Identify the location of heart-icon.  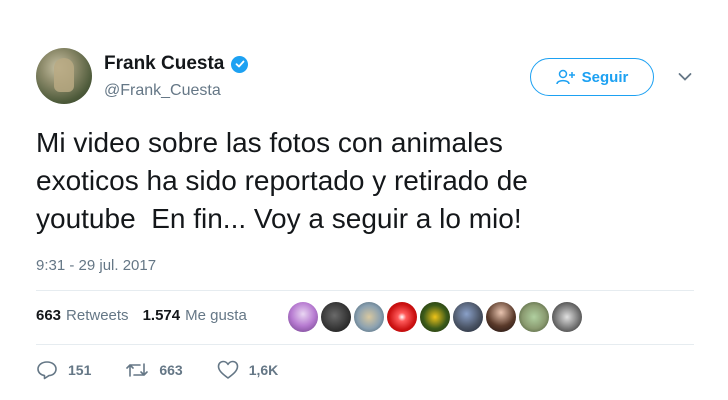
(228, 369).